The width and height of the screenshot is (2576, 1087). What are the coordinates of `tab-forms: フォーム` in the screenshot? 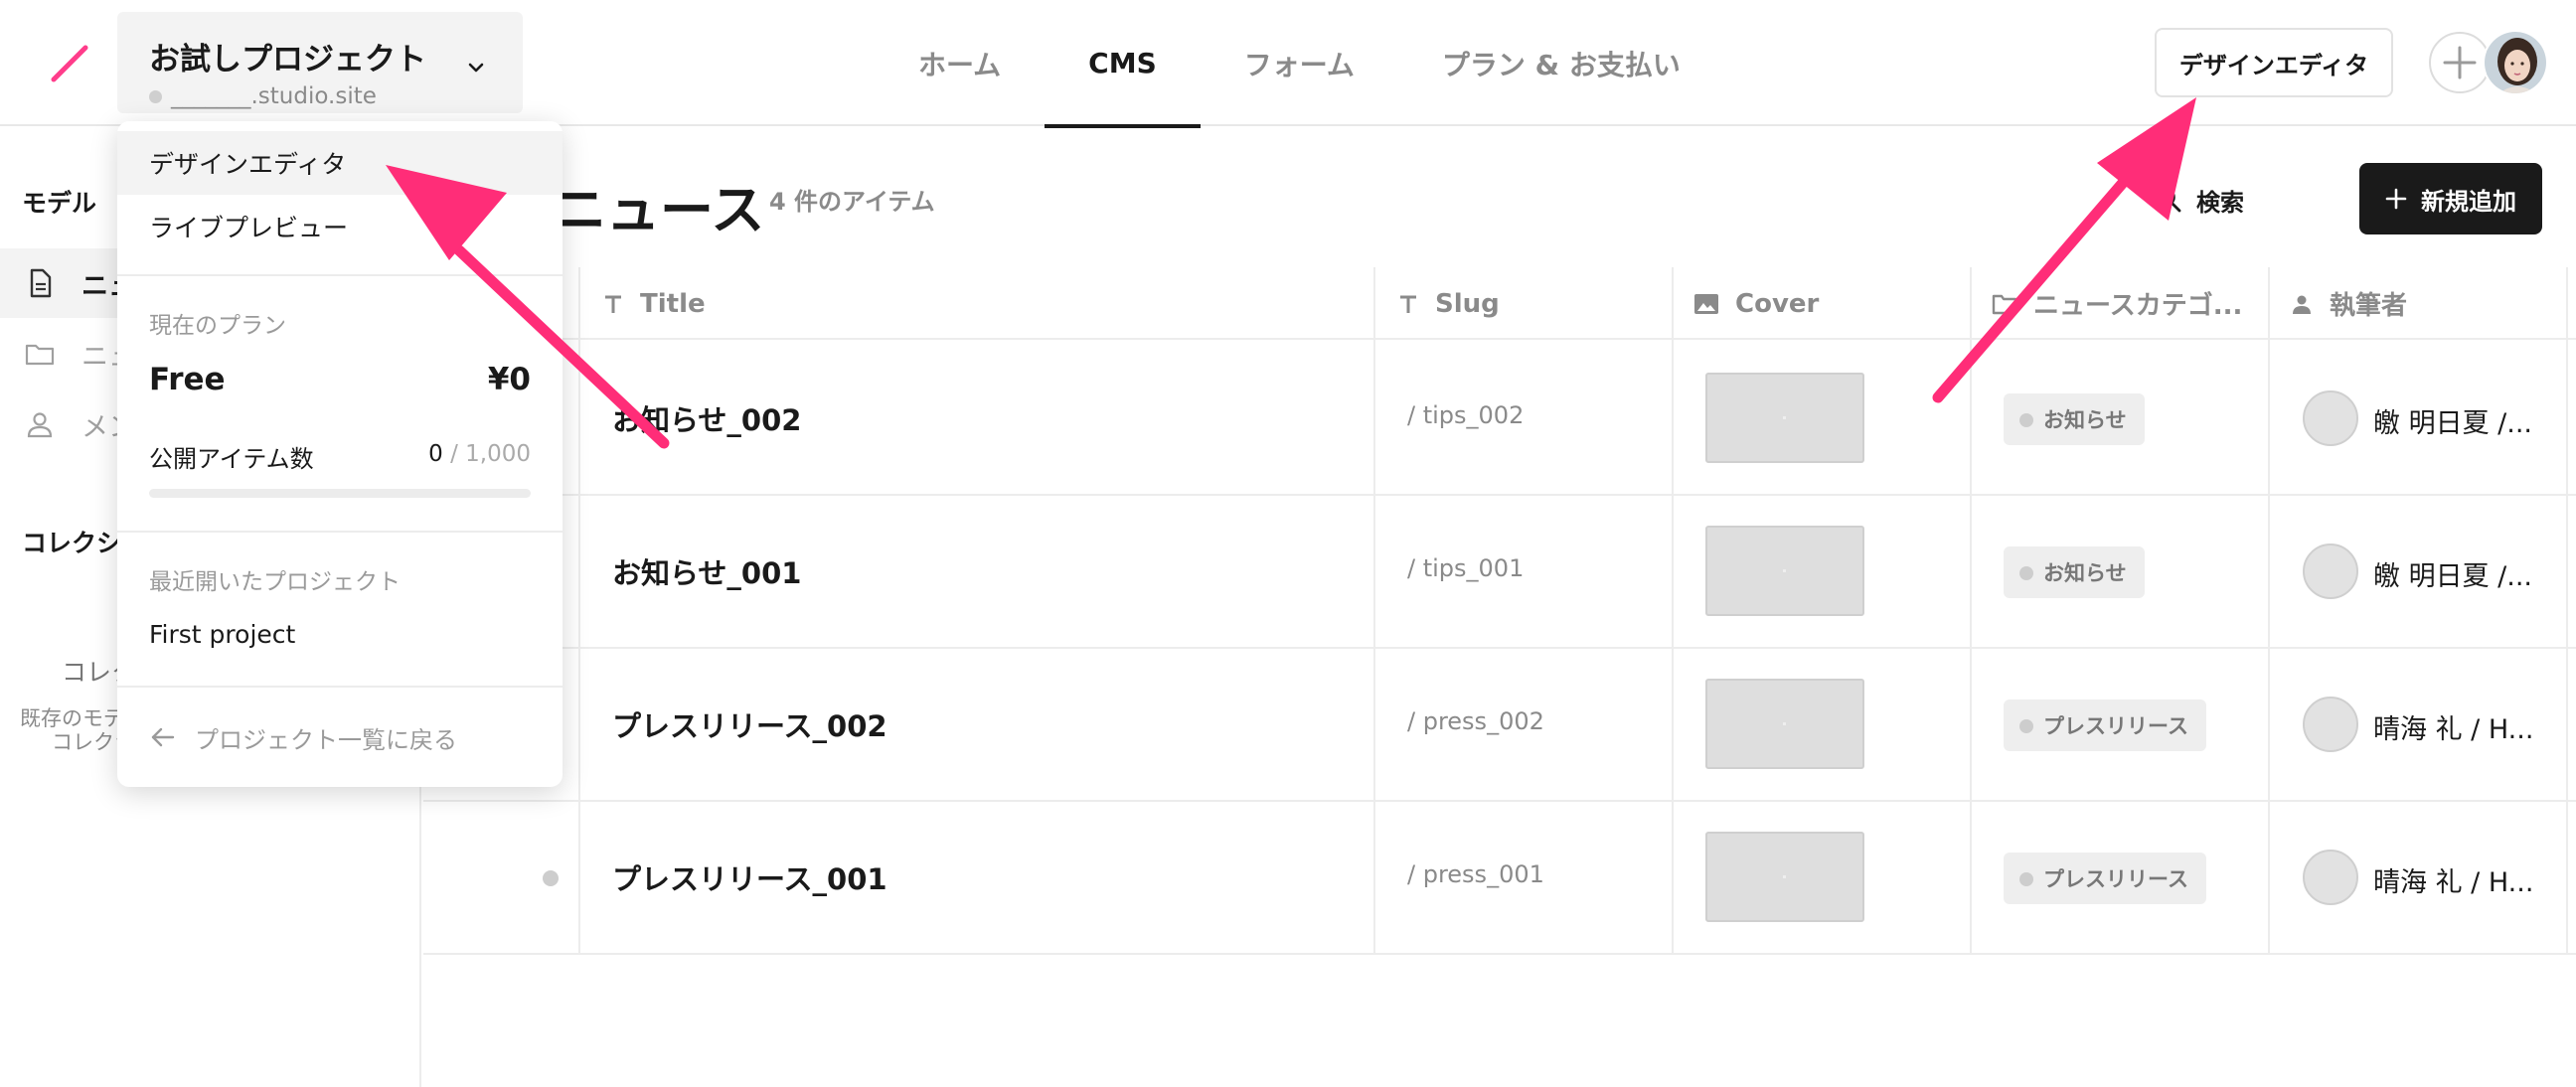 It's located at (1299, 63).